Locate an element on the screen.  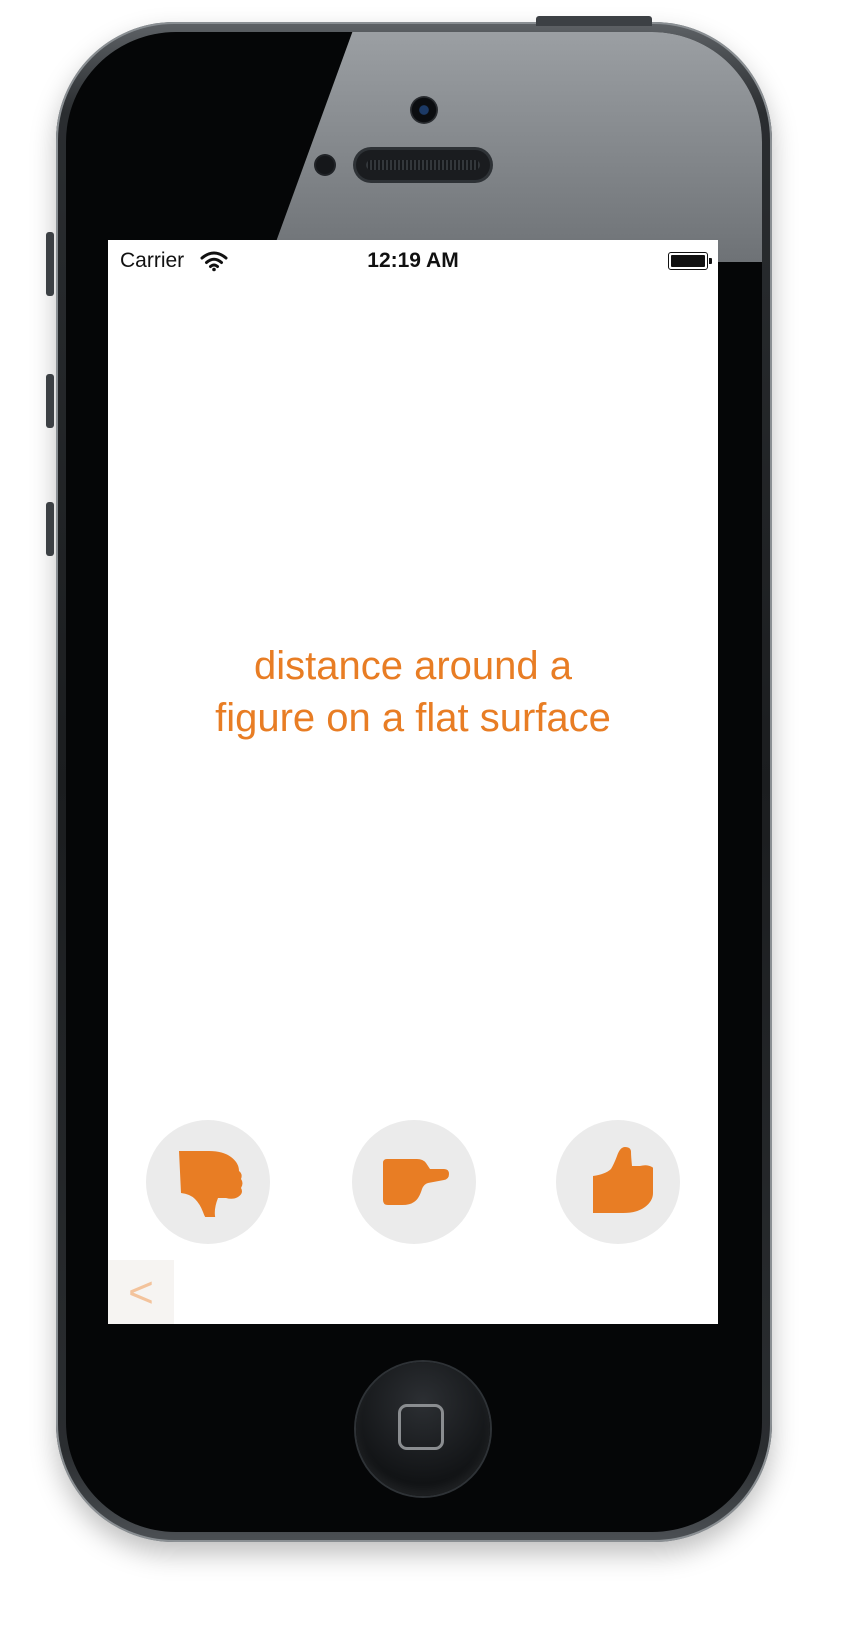
thumbs-up-button is located at coordinates (618, 1182).